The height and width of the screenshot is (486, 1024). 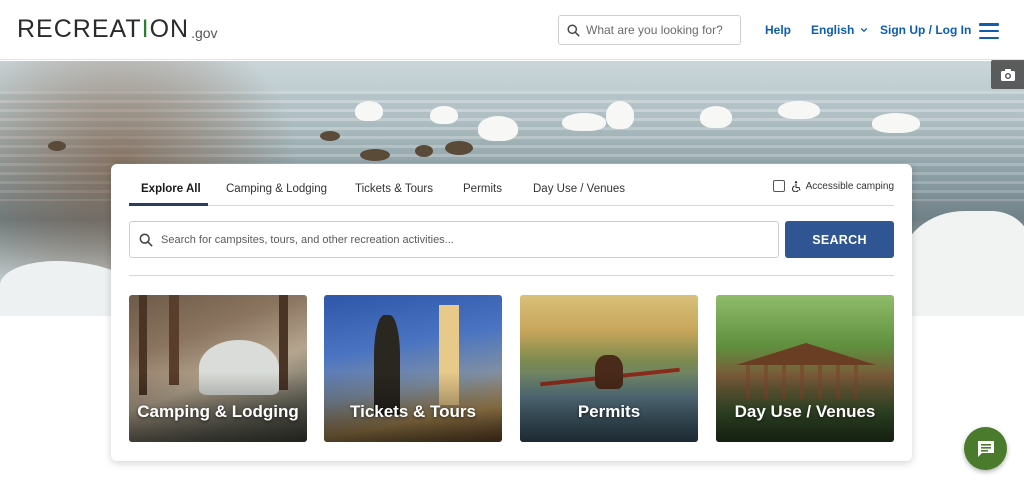 I want to click on search-button: SEARCH, so click(x=839, y=239).